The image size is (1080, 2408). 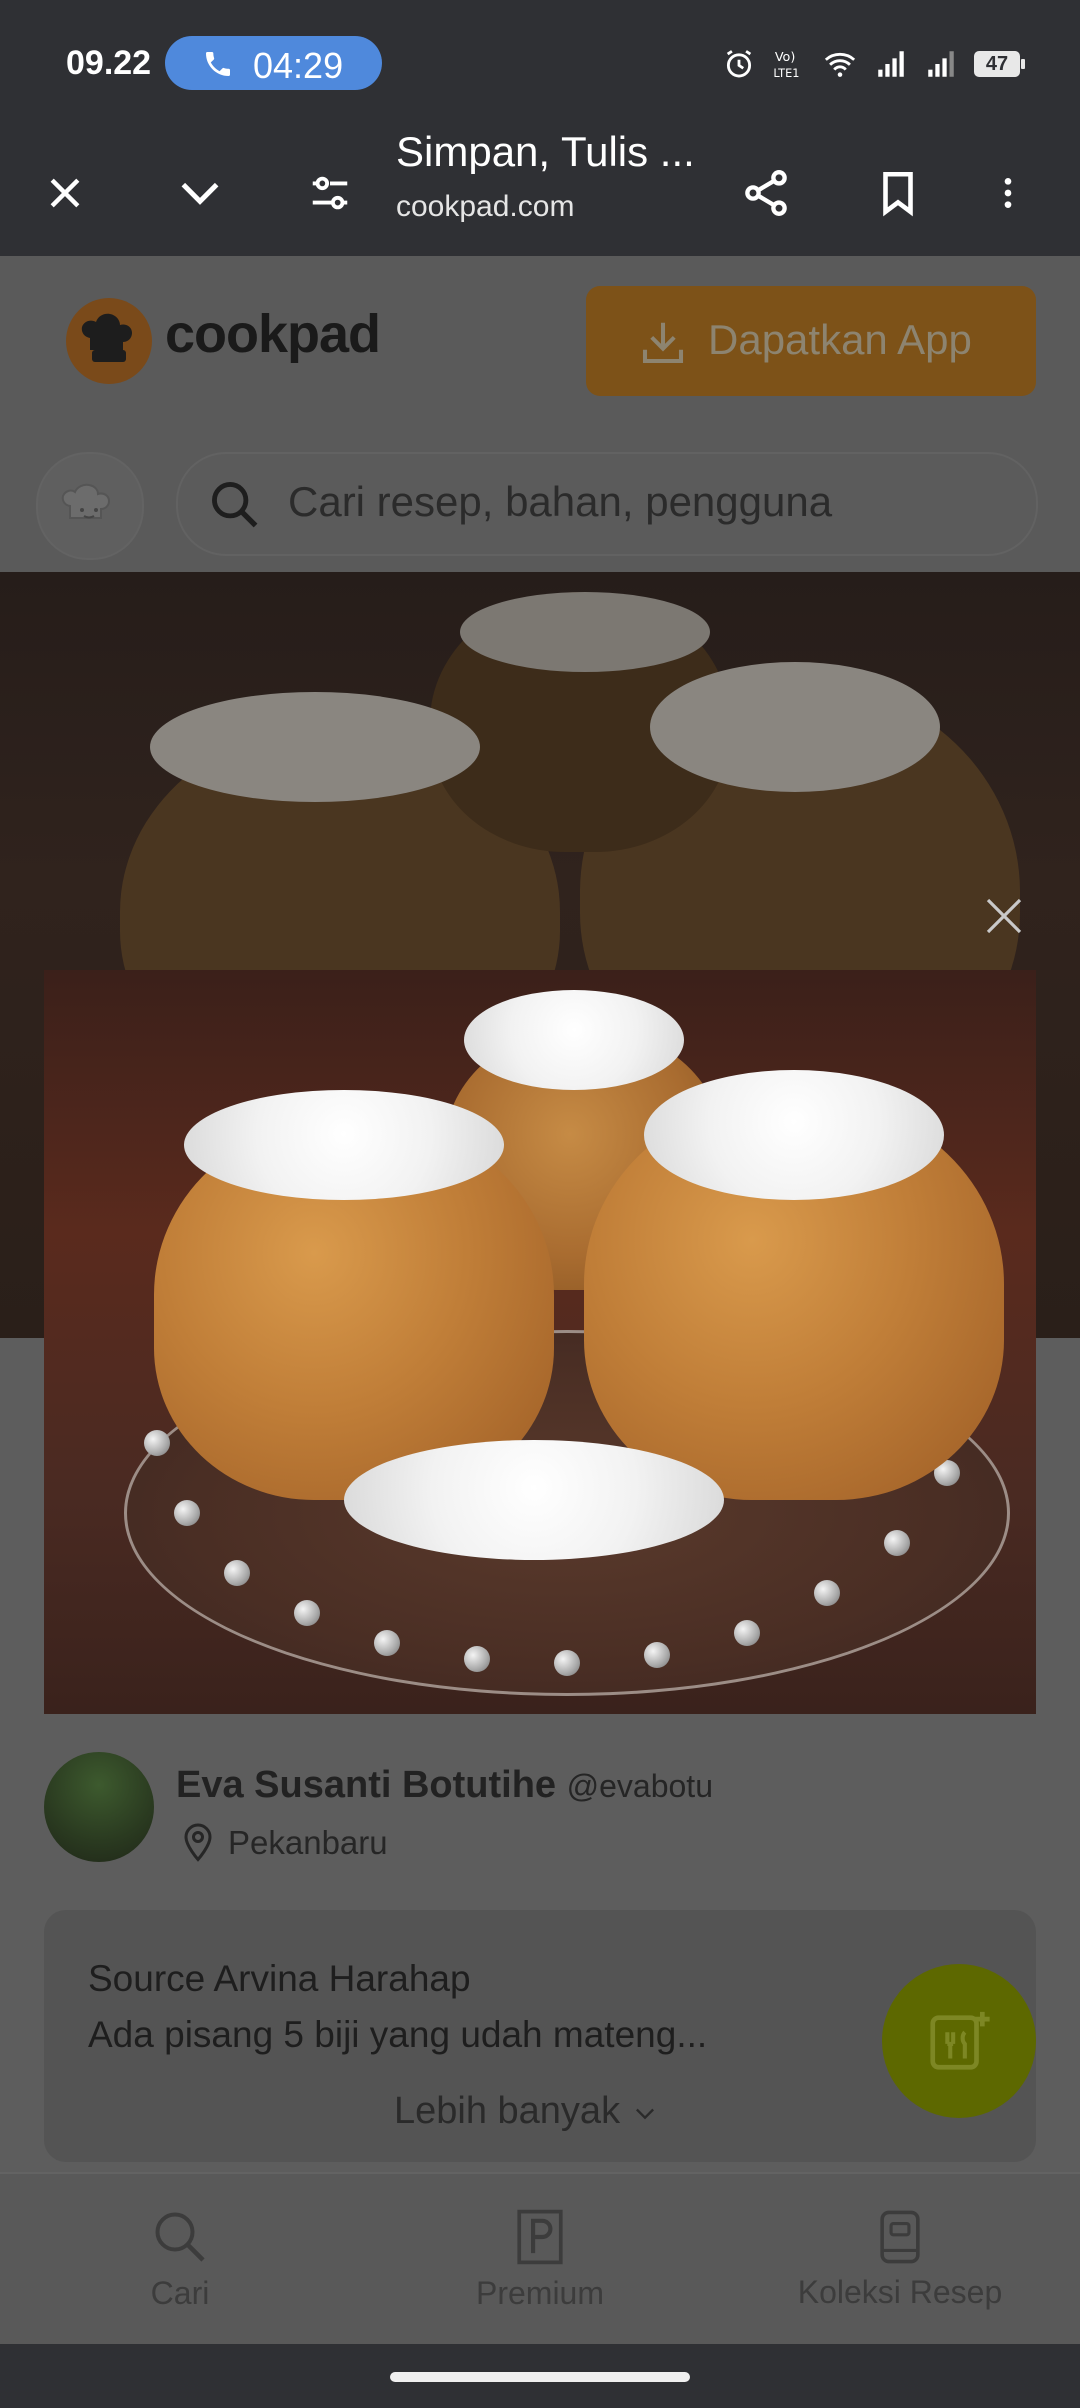 What do you see at coordinates (279, 1978) in the screenshot?
I see `description-line-1: Source Arvina Harahap` at bounding box center [279, 1978].